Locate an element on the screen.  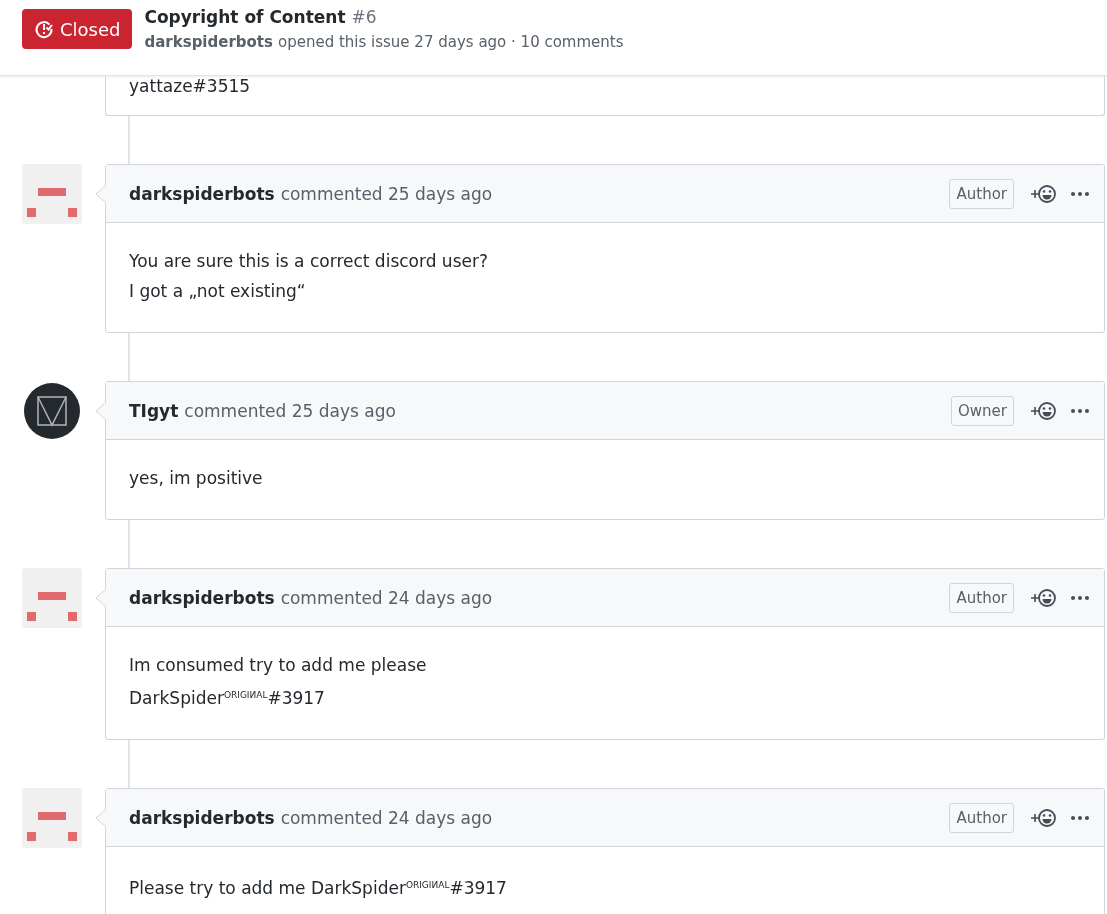
comment-text: You are sure this is a correct discord user? is located at coordinates (309, 261).